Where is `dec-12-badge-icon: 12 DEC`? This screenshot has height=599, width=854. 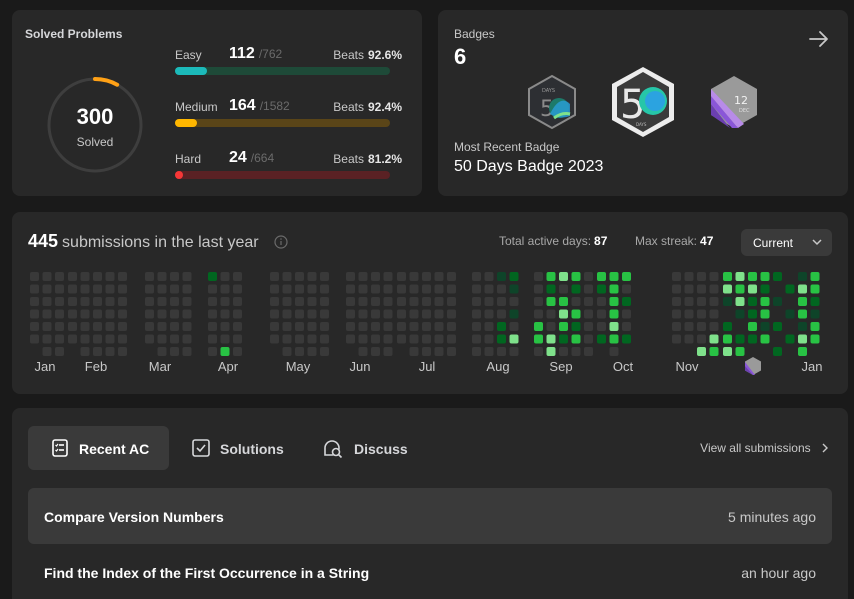 dec-12-badge-icon: 12 DEC is located at coordinates (734, 102).